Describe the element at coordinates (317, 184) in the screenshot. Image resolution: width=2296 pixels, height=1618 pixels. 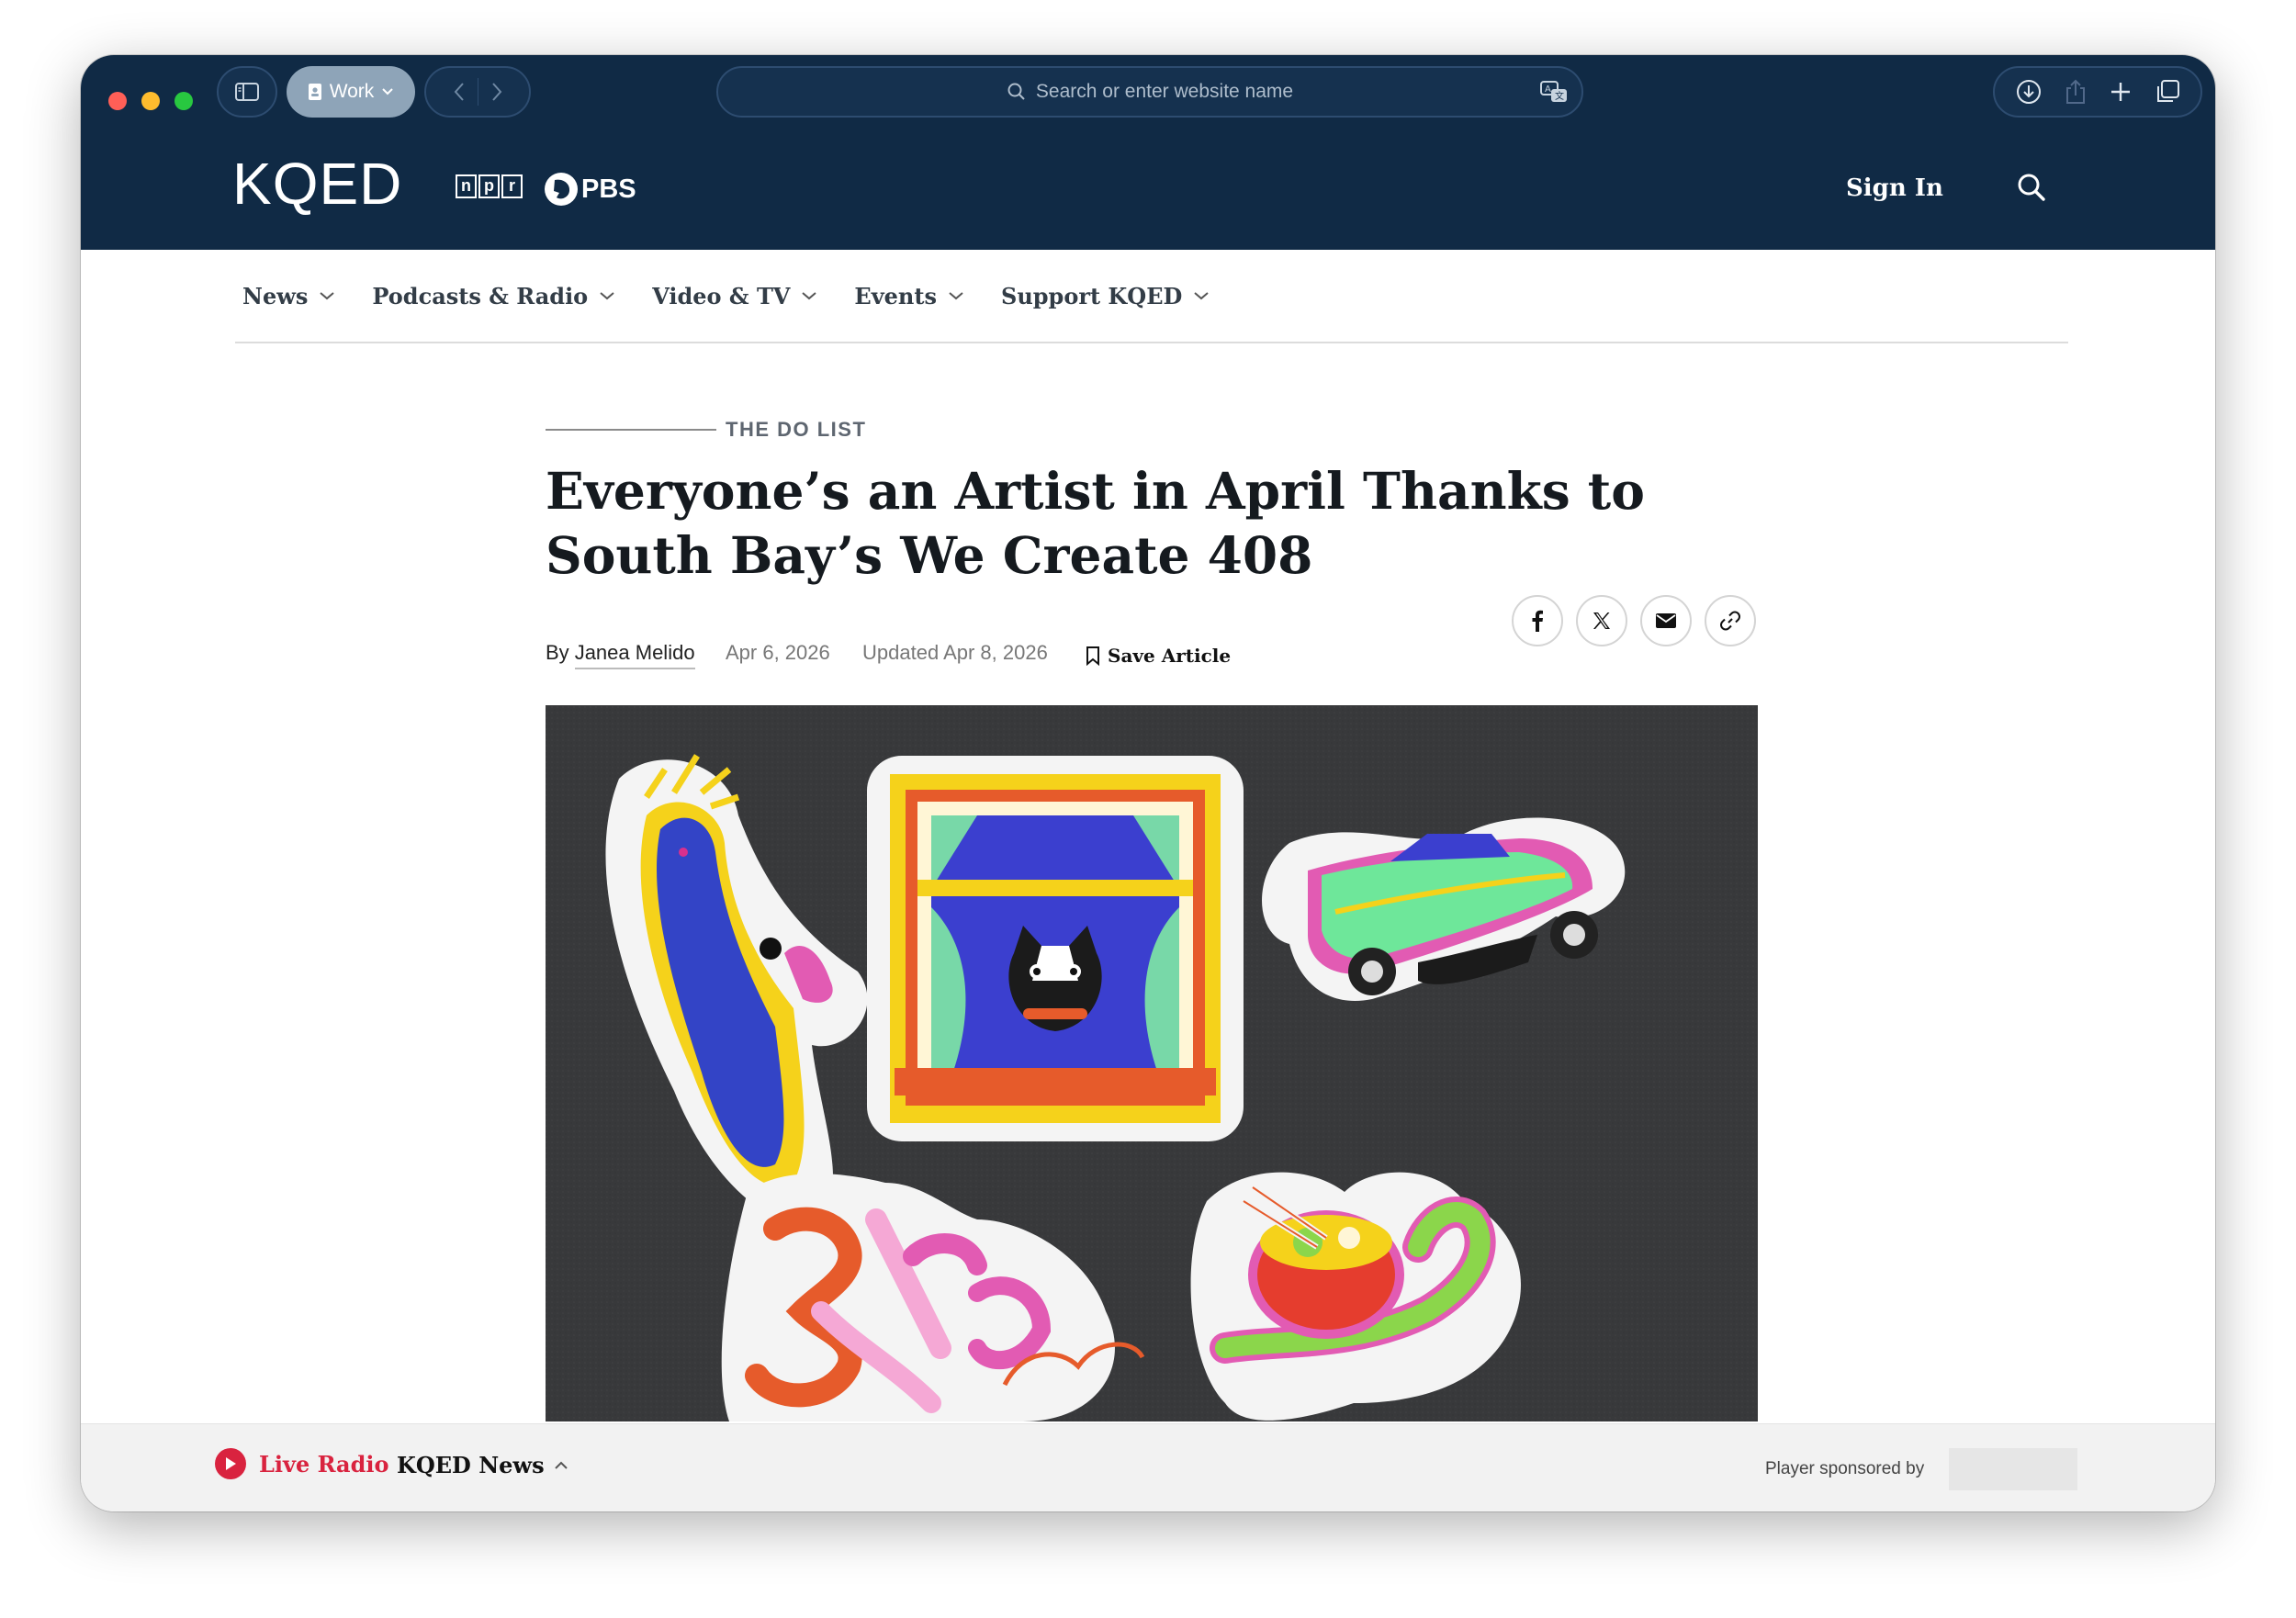
I see `kqed-logo: KQED` at that location.